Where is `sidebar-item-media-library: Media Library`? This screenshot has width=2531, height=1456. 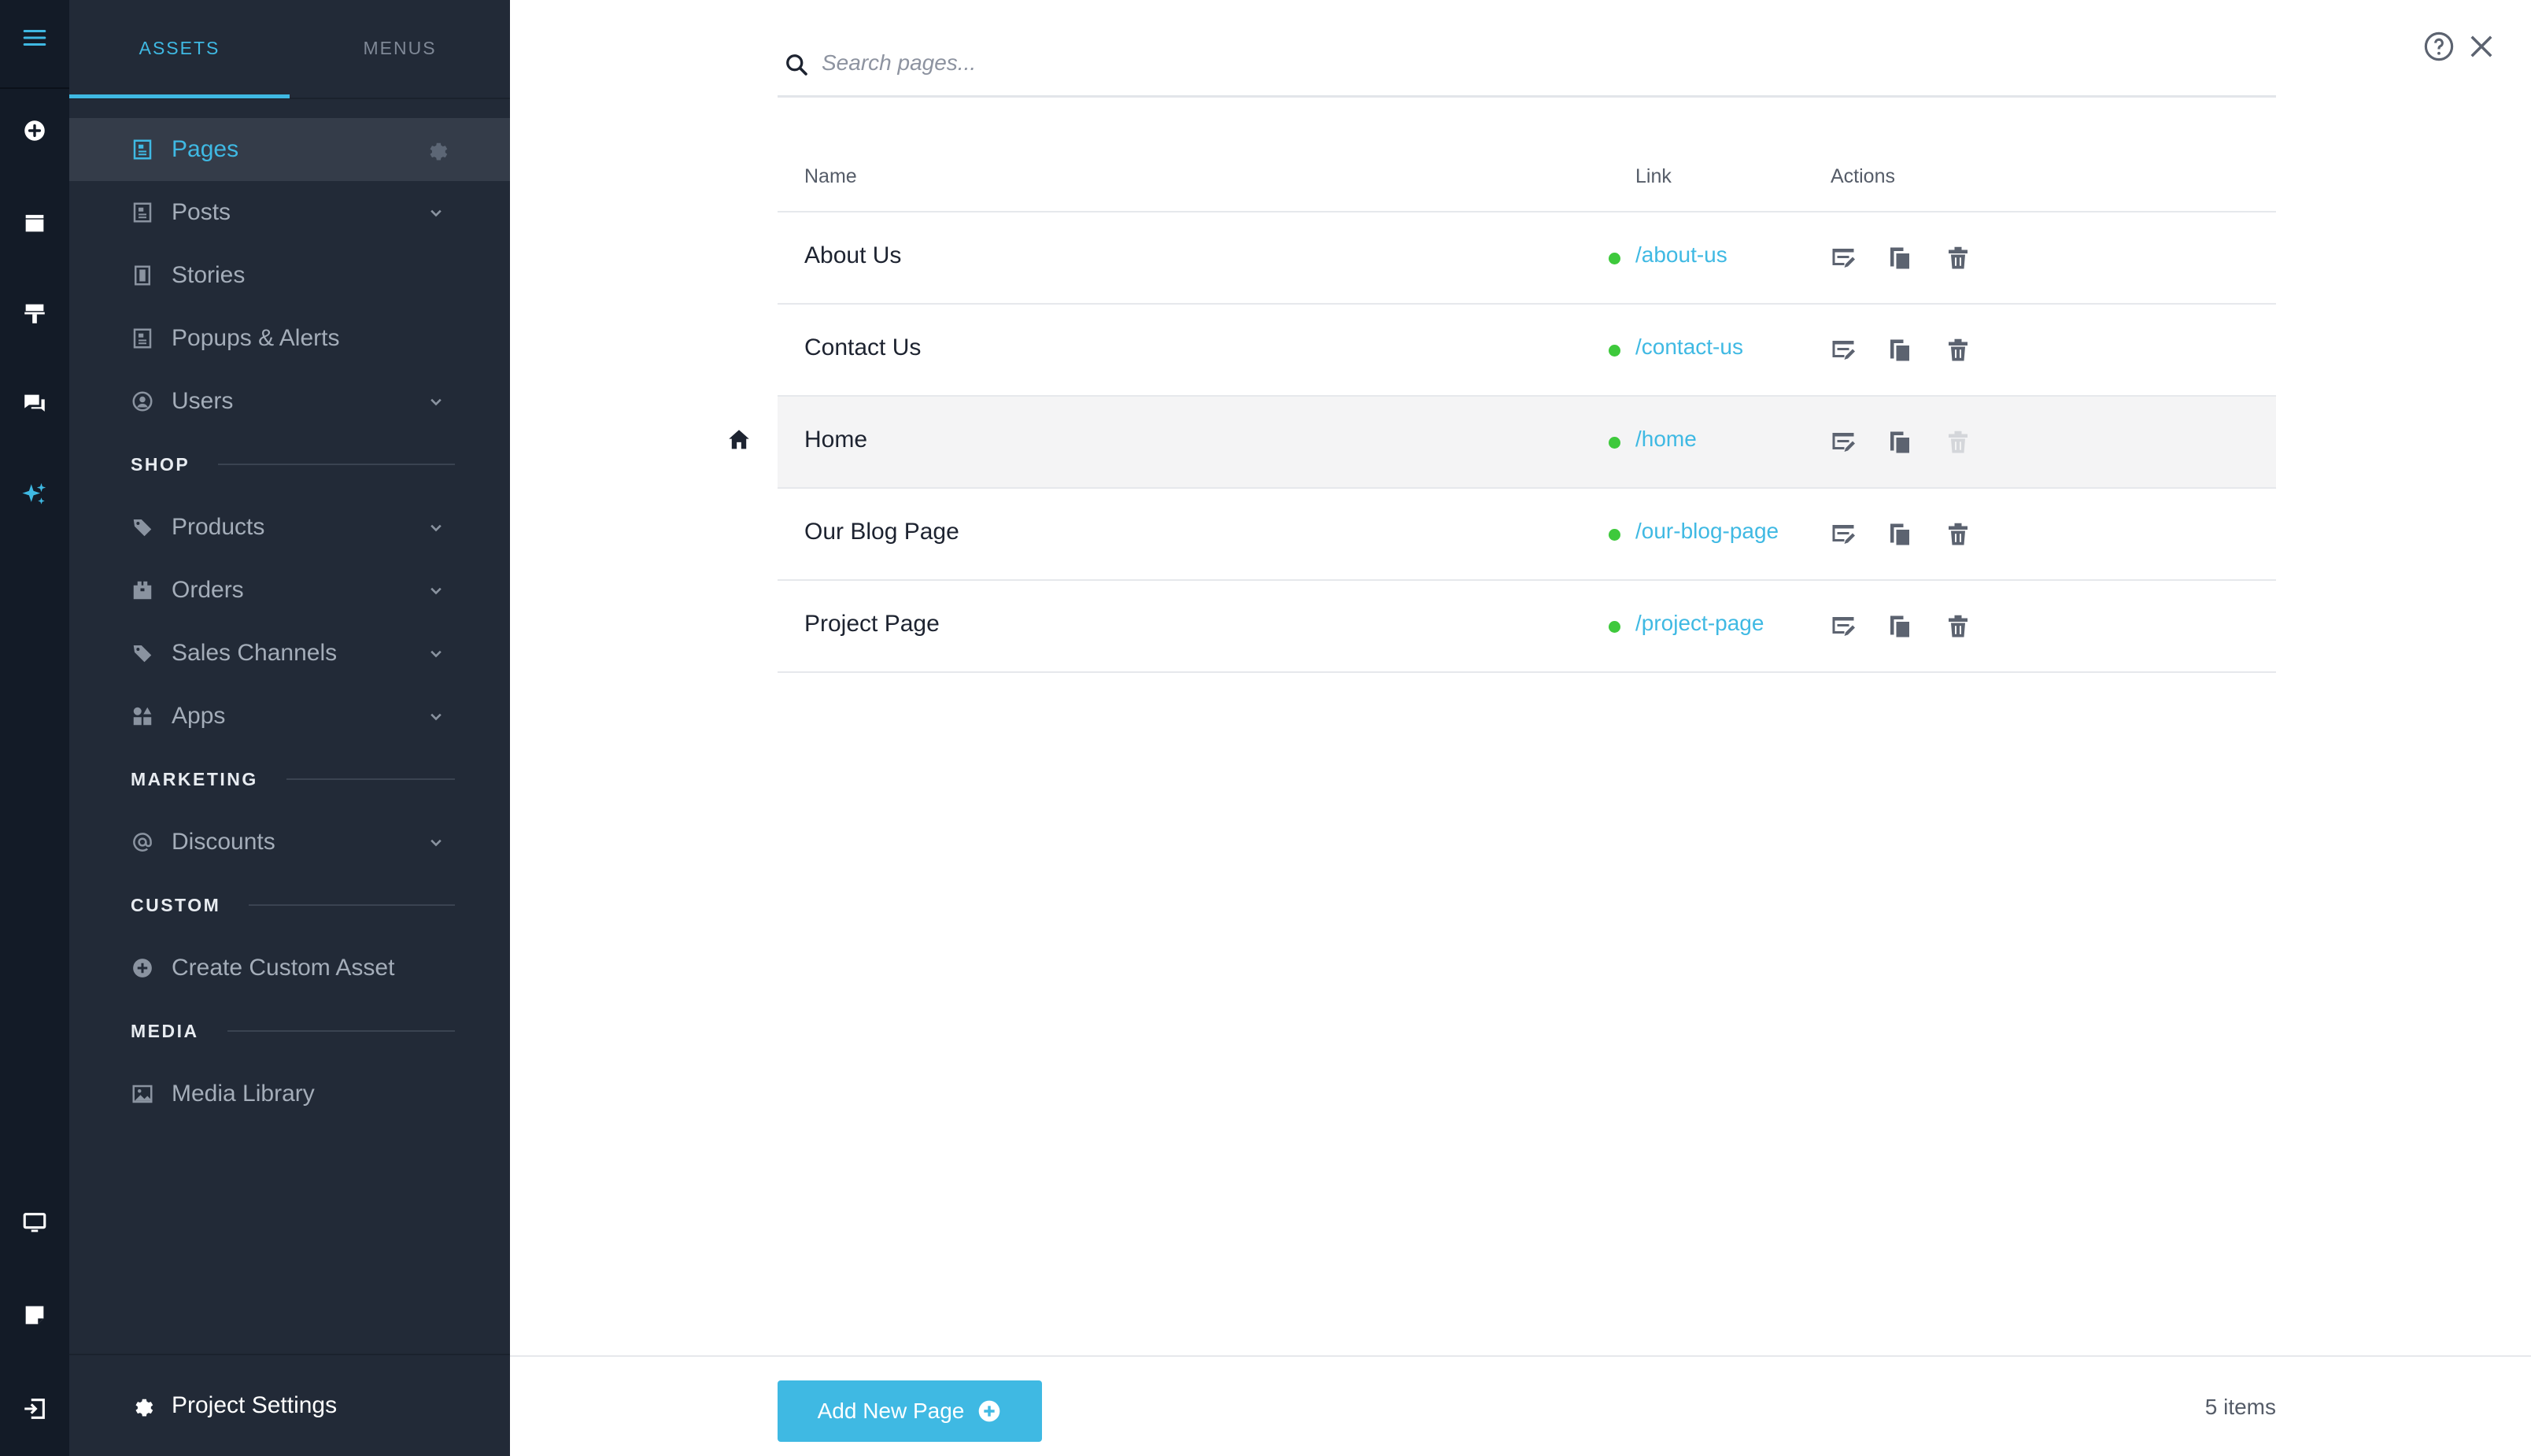 sidebar-item-media-library: Media Library is located at coordinates (289, 1093).